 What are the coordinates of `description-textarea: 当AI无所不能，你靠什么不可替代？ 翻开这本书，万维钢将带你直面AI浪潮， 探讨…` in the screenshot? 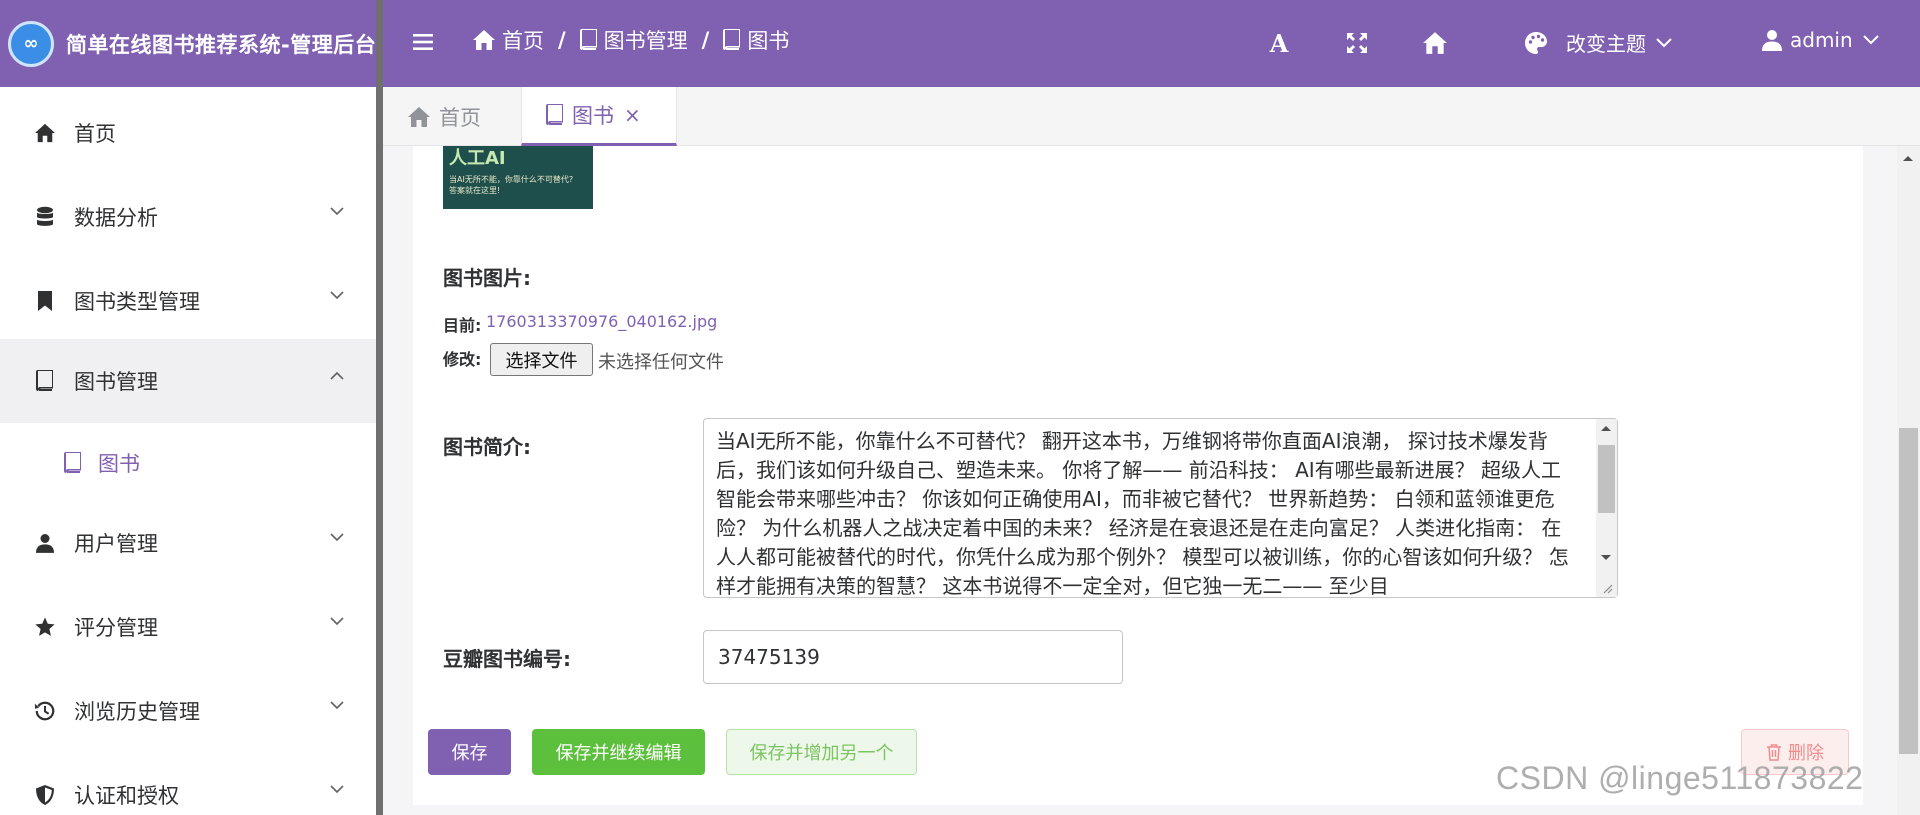 It's located at (1160, 508).